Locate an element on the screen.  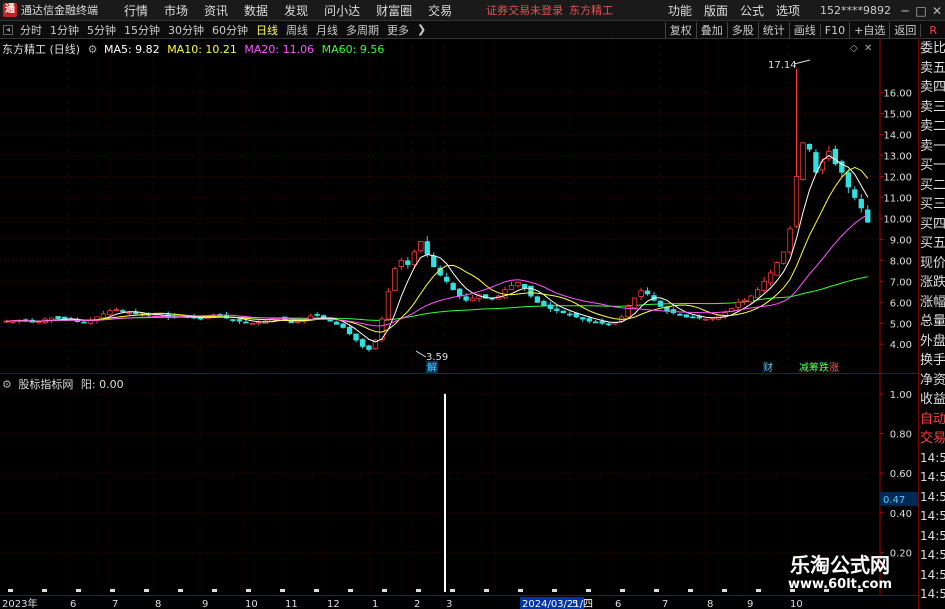
menu-item-quotes: 行情 is located at coordinates (136, 10).